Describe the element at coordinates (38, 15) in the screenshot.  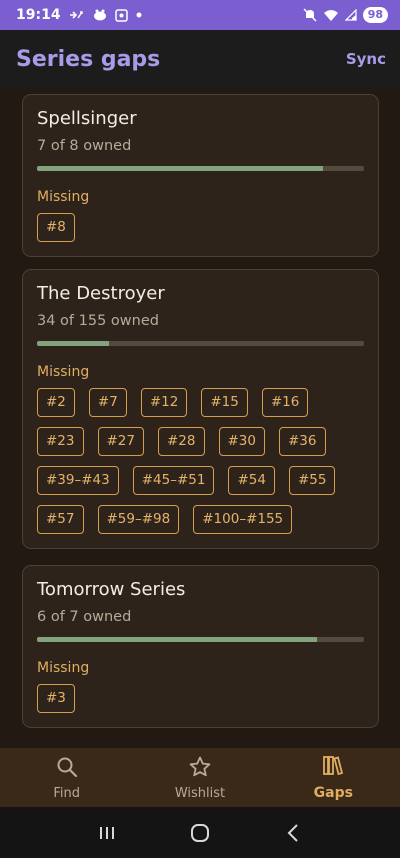
I see `status-time: 19:14` at that location.